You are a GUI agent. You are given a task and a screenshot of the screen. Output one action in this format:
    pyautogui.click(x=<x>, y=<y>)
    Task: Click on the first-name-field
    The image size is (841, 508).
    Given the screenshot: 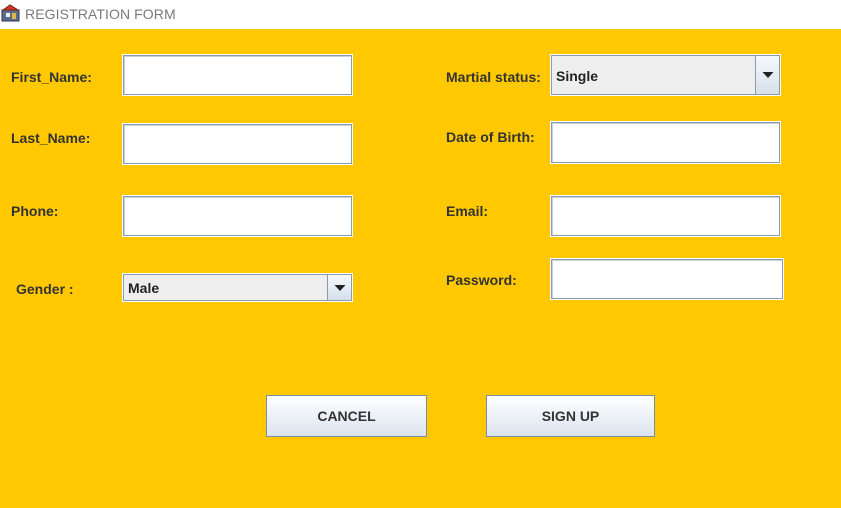 What is the action you would take?
    pyautogui.click(x=237, y=75)
    